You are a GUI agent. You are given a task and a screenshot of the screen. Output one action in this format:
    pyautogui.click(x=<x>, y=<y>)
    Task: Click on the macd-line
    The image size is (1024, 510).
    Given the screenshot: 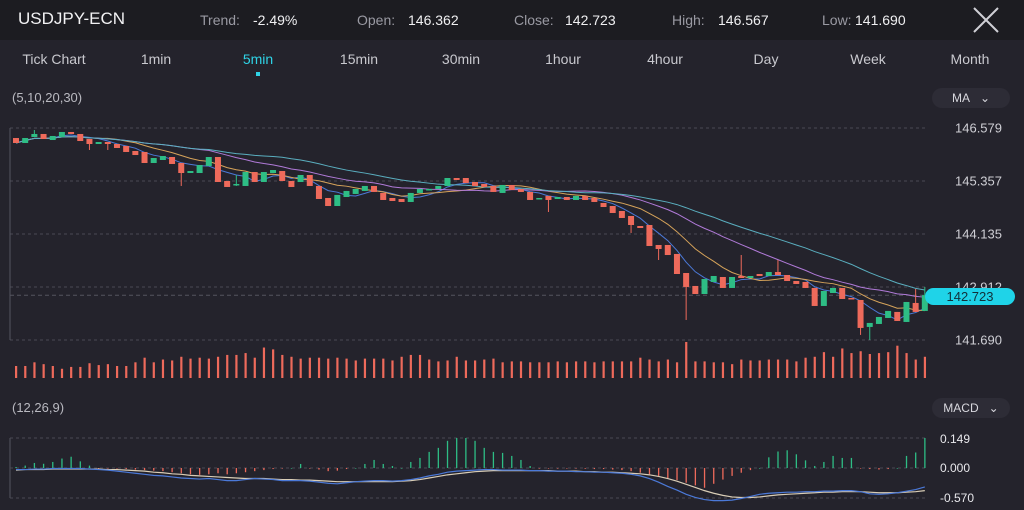 What is the action you would take?
    pyautogui.click(x=470, y=484)
    